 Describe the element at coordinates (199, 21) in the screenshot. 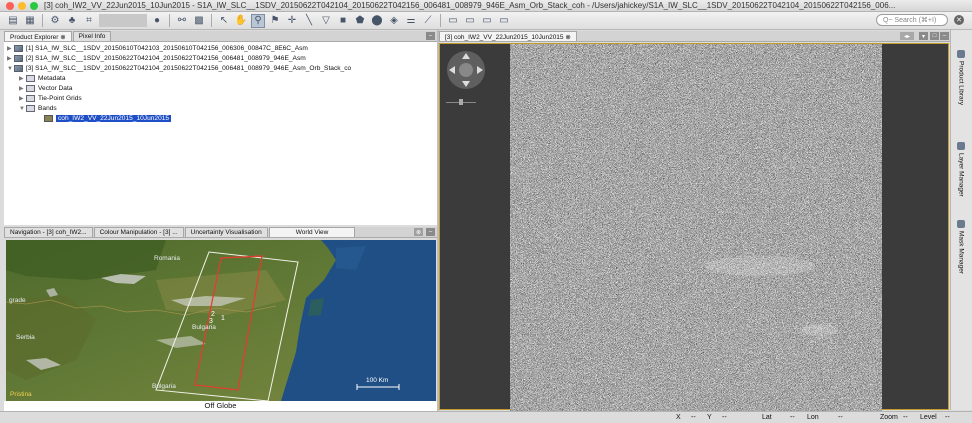

I see `batch-processing-icon: ▩` at that location.